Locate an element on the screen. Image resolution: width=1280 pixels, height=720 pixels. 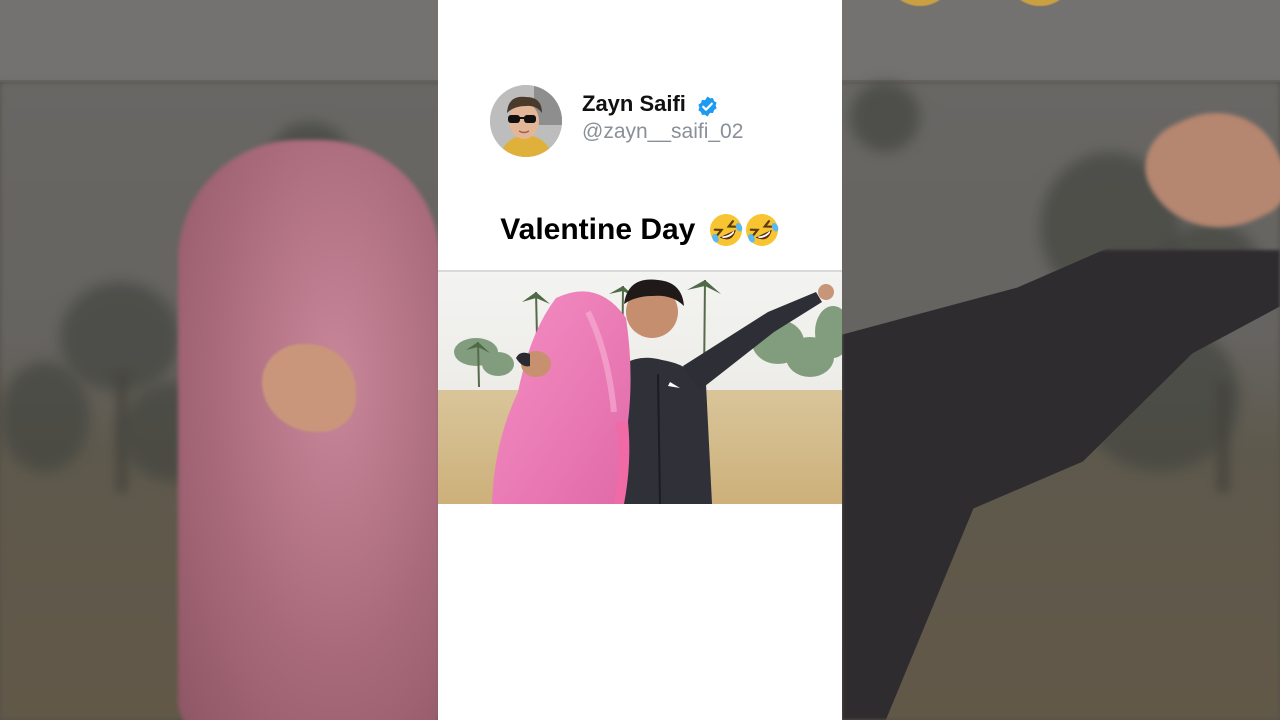
caption-emojis is located at coordinates (744, 230).